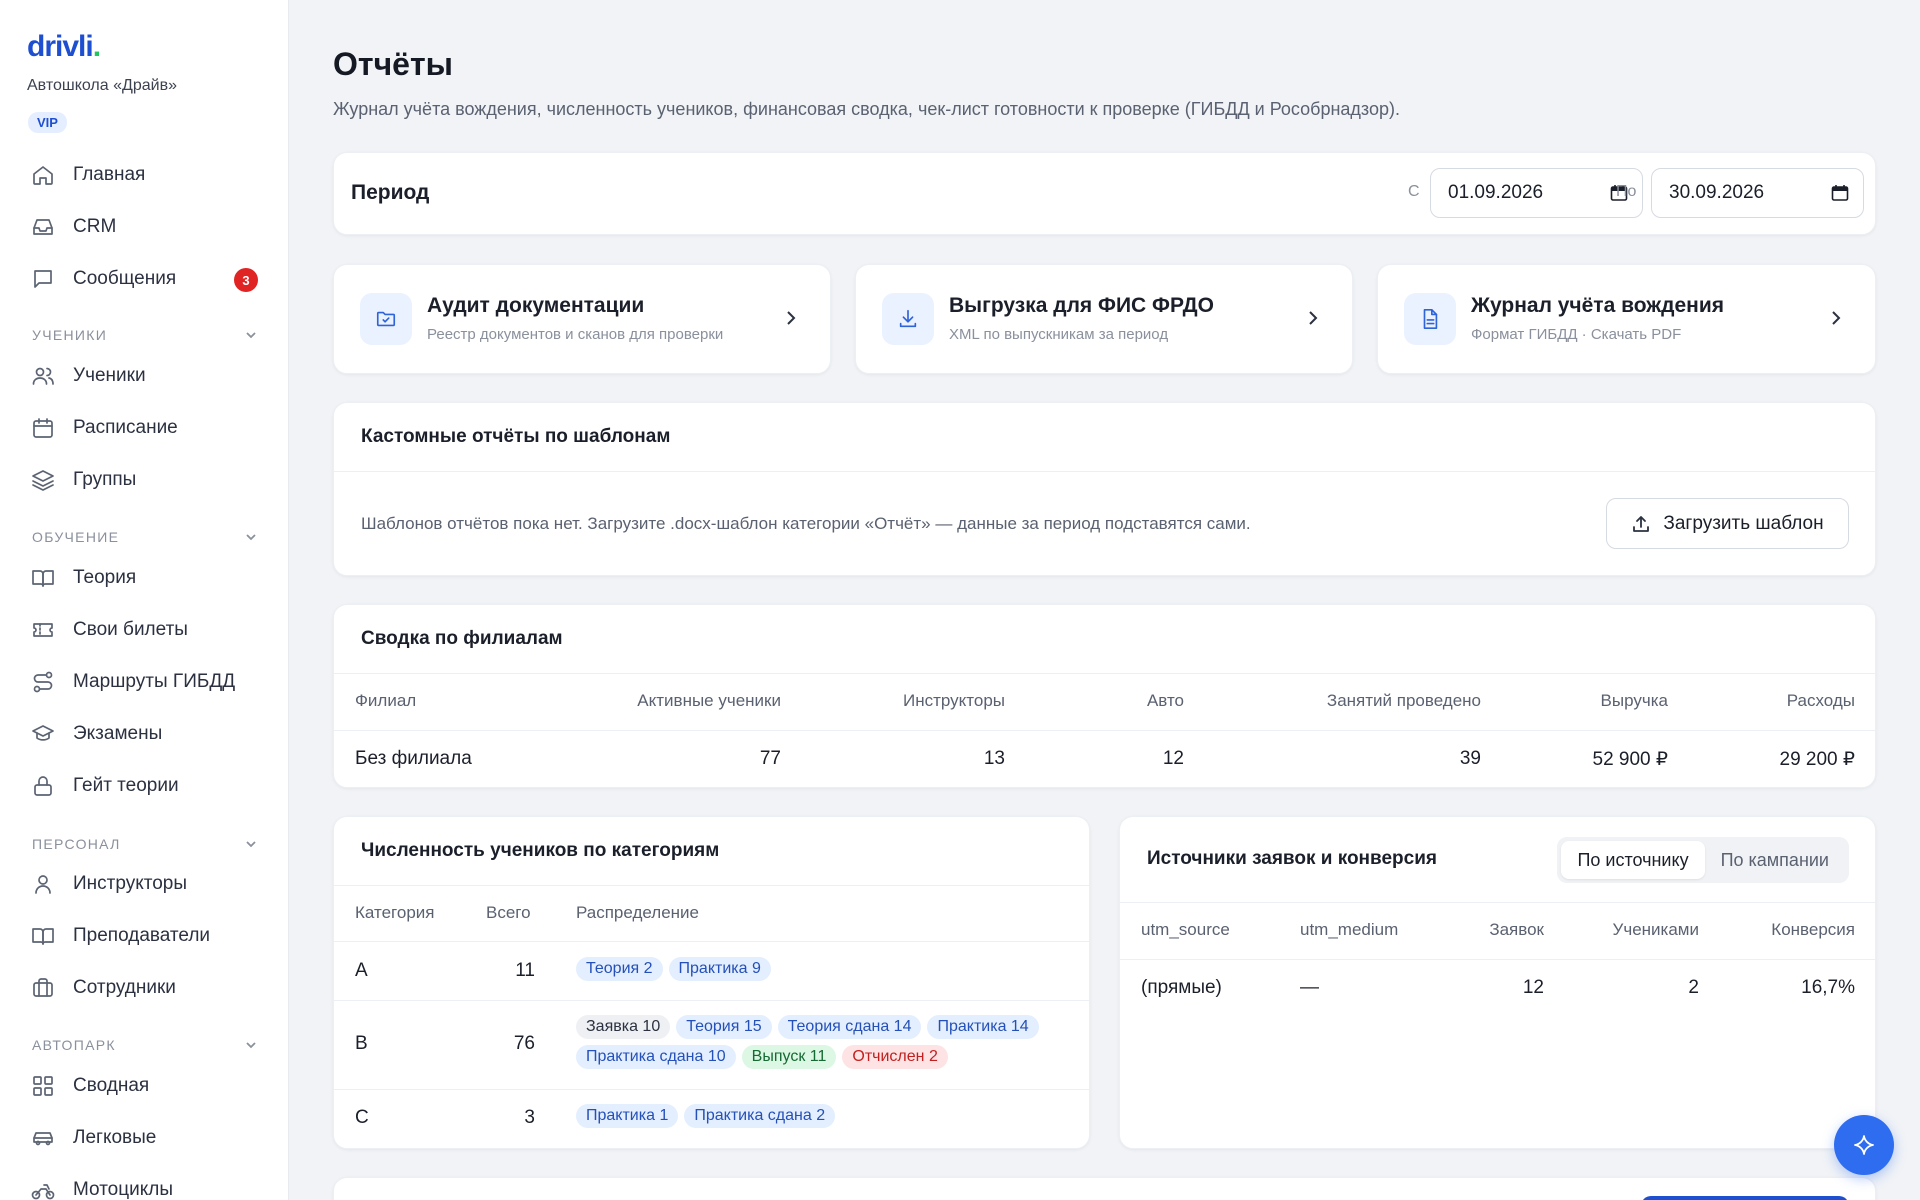 The image size is (1920, 1200). What do you see at coordinates (146, 227) in the screenshot?
I see `sidebar-item-crm: CRM` at bounding box center [146, 227].